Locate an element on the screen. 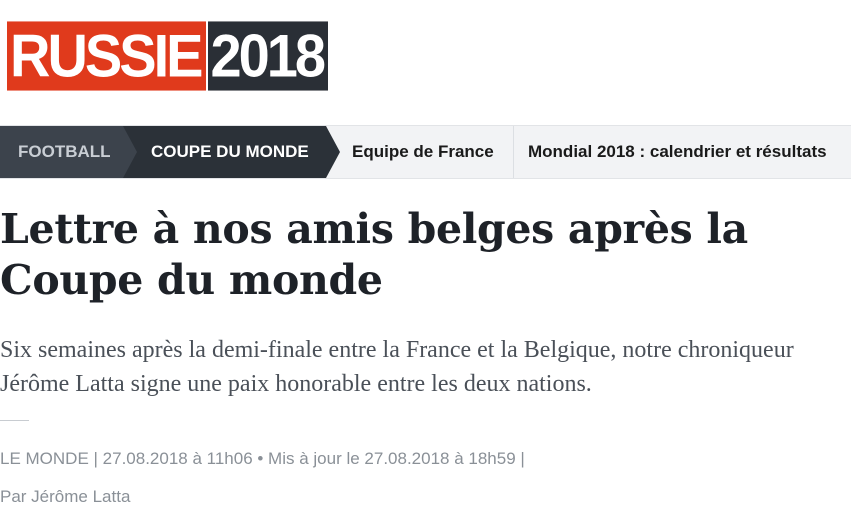 Image resolution: width=851 pixels, height=510 pixels. logo-year: 2018 is located at coordinates (268, 56).